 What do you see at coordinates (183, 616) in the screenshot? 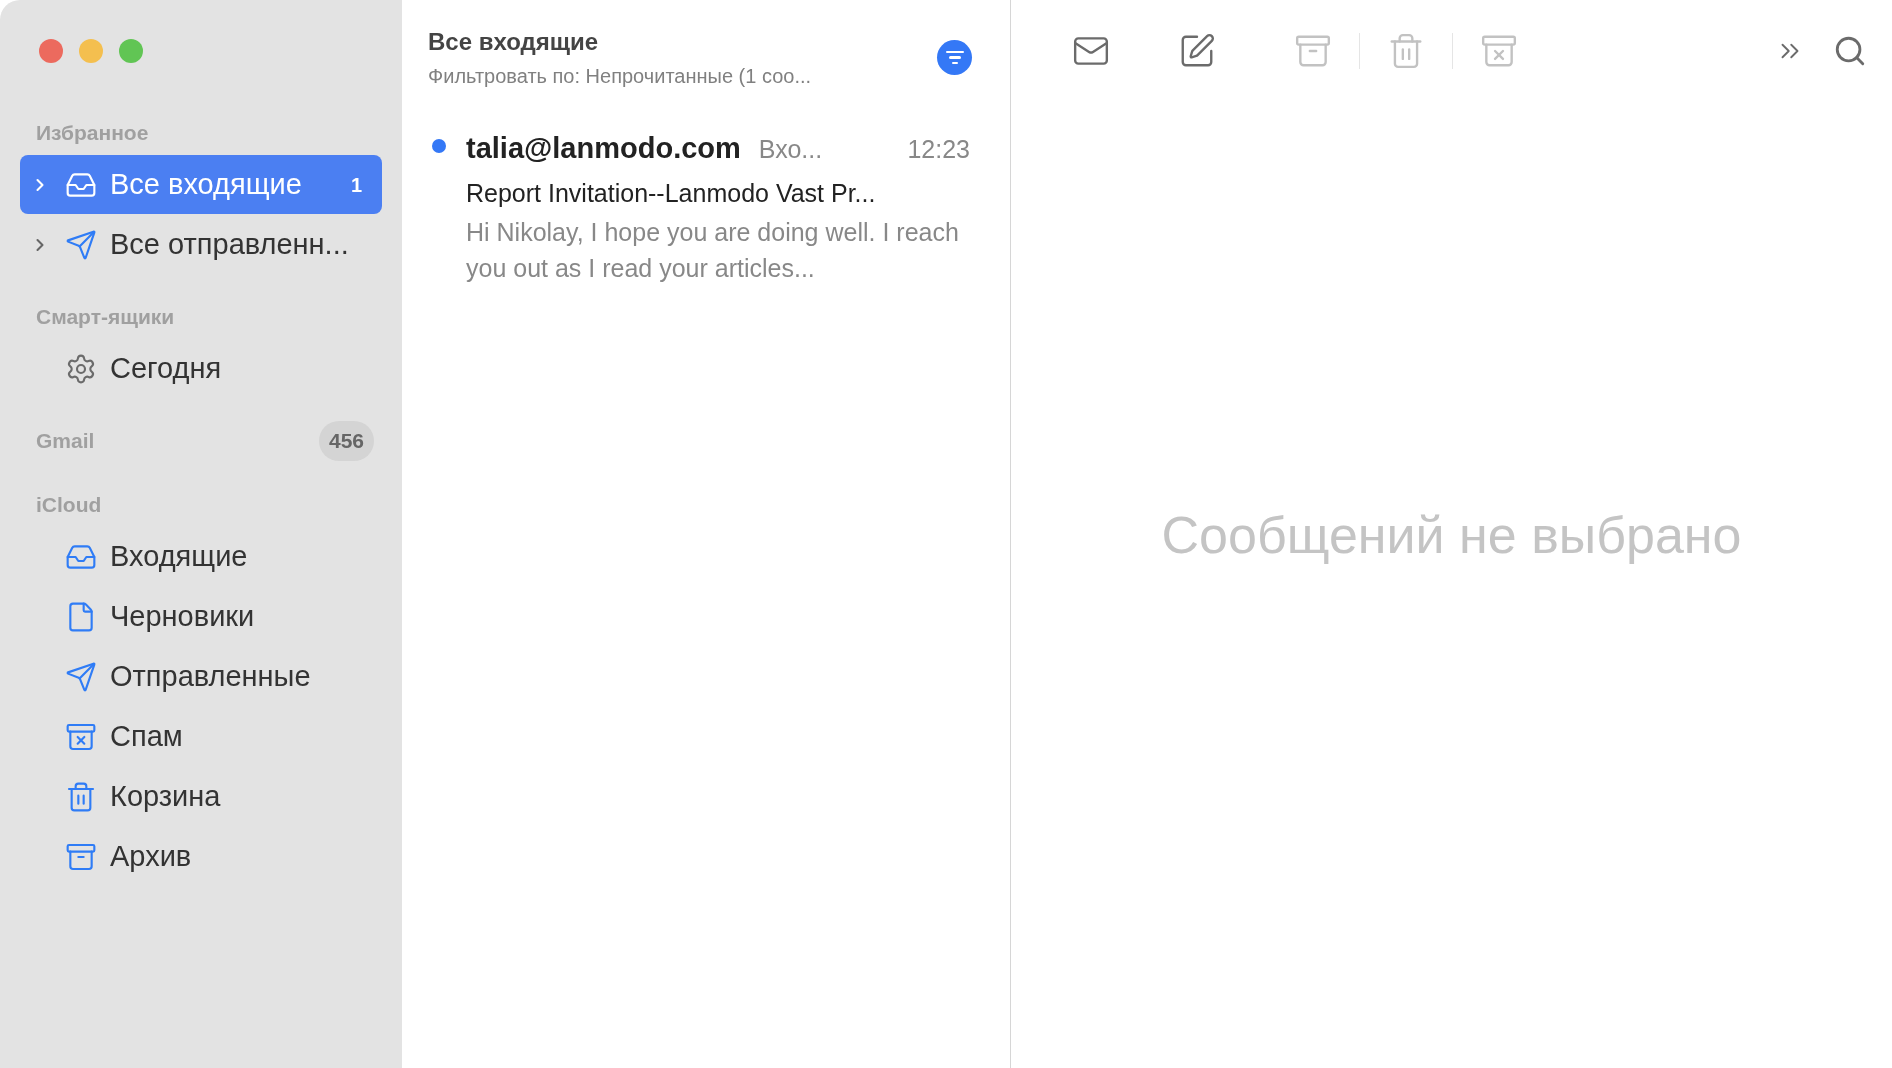
I see `mailbox-label: Черновики` at bounding box center [183, 616].